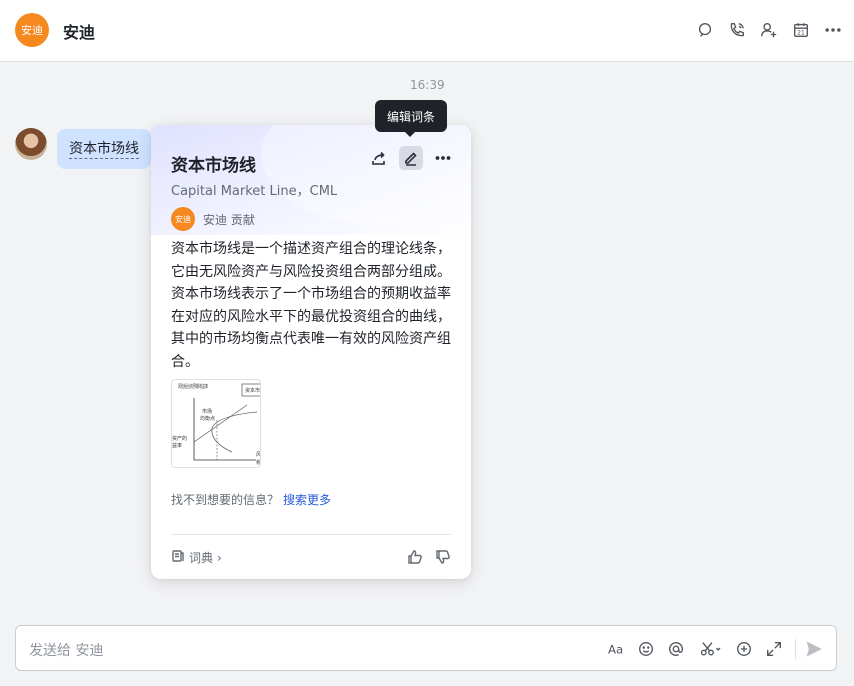 The image size is (854, 686). Describe the element at coordinates (769, 30) in the screenshot. I see `add-member-icon` at that location.